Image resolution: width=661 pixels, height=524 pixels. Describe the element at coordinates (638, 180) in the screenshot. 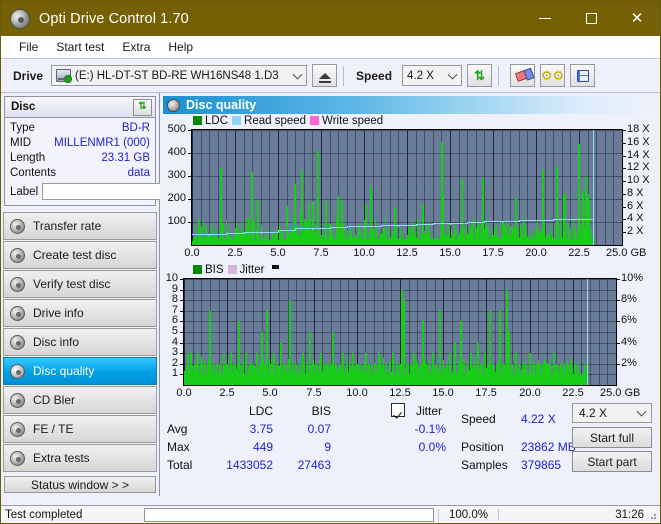

I see `y2-axis-tick-label: 10 X` at that location.